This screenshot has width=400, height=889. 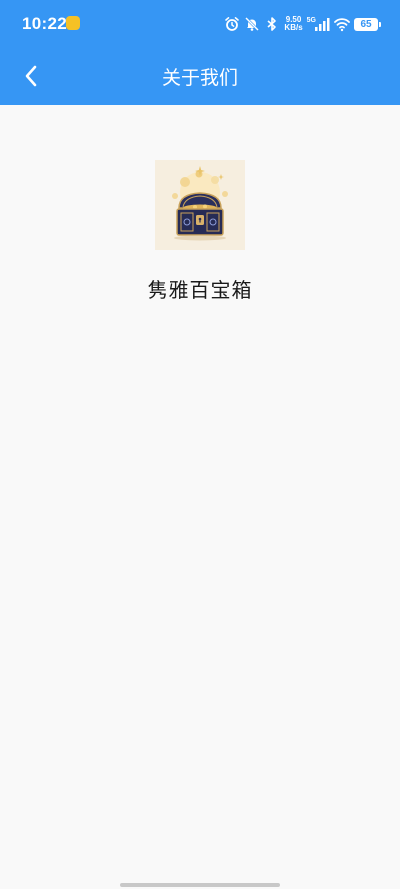 I want to click on battery-icon: 65, so click(x=367, y=24).